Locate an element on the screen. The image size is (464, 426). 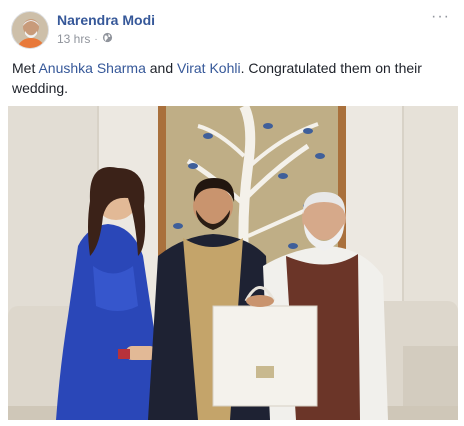
author-name: Narendra Modi is located at coordinates (106, 20).